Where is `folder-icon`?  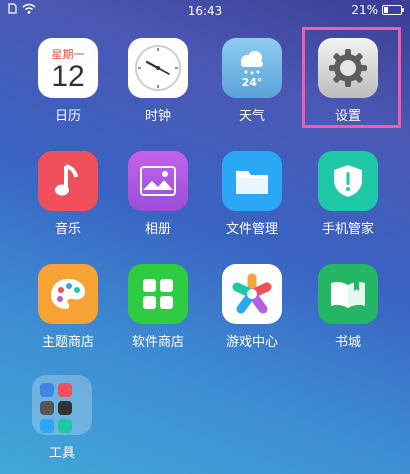 folder-icon is located at coordinates (252, 181).